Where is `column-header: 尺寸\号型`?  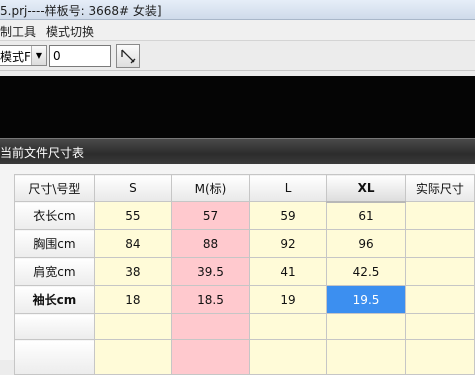
column-header: 尺寸\号型 is located at coordinates (54, 188).